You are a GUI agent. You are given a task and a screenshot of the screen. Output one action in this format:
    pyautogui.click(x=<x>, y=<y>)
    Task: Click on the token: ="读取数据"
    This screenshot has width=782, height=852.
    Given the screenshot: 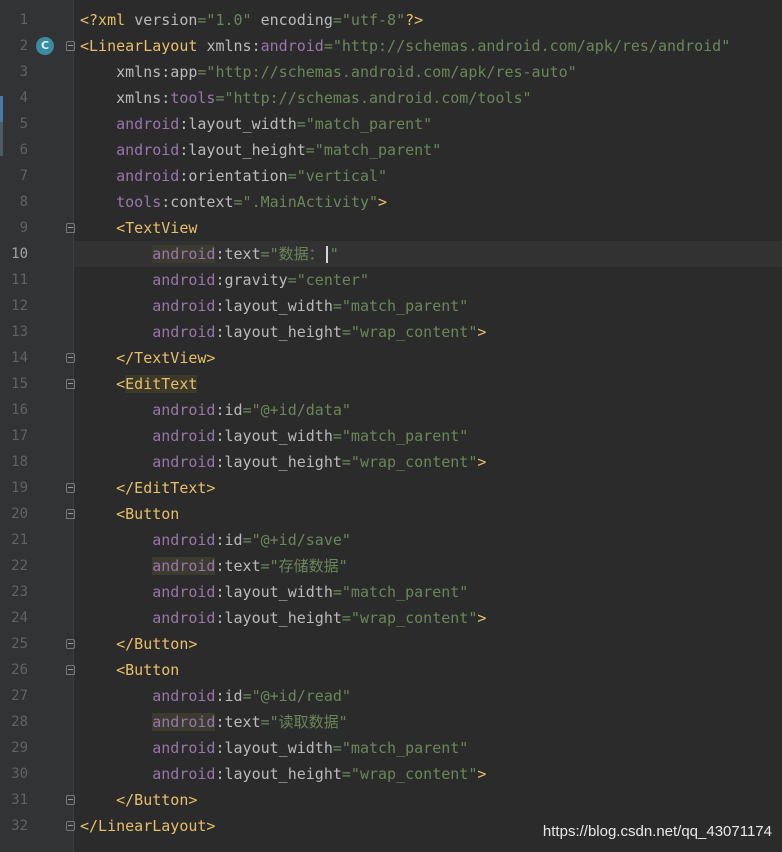 What is the action you would take?
    pyautogui.click(x=304, y=722)
    